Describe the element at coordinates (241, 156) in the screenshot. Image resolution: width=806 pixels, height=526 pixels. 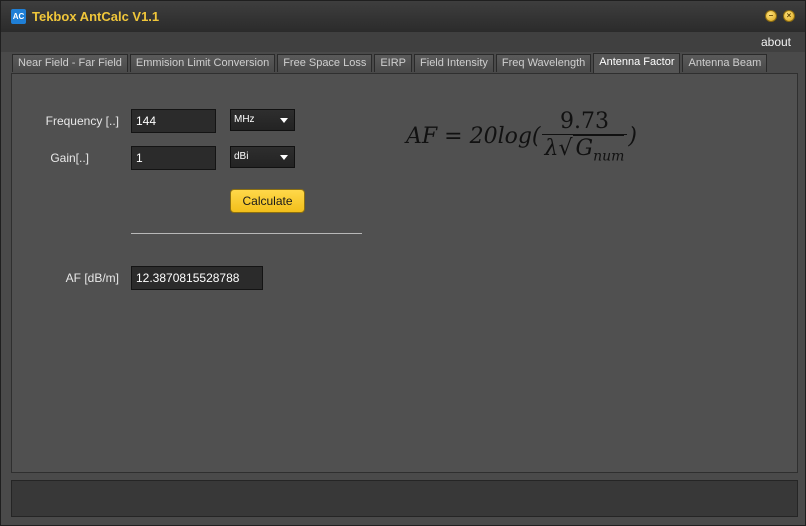
I see `gain-unit-value: dBi` at that location.